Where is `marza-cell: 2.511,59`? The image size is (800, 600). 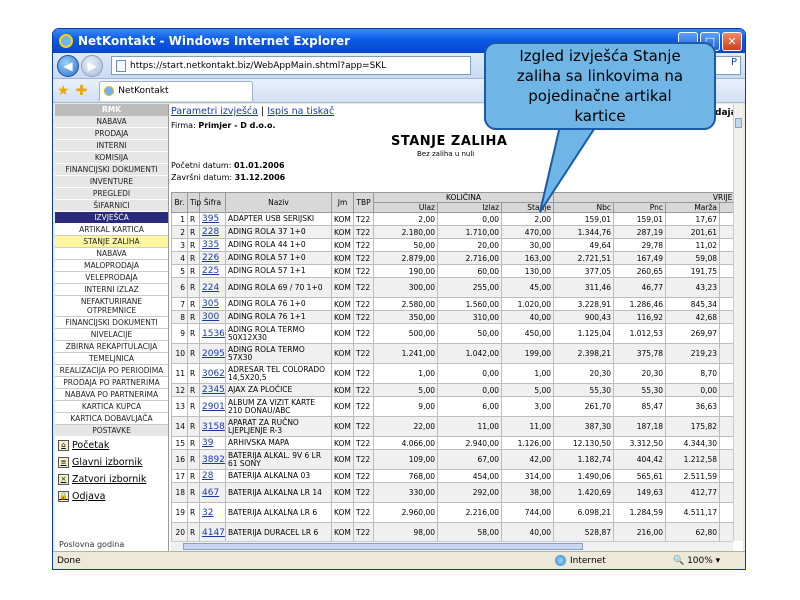 marza-cell: 2.511,59 is located at coordinates (693, 476).